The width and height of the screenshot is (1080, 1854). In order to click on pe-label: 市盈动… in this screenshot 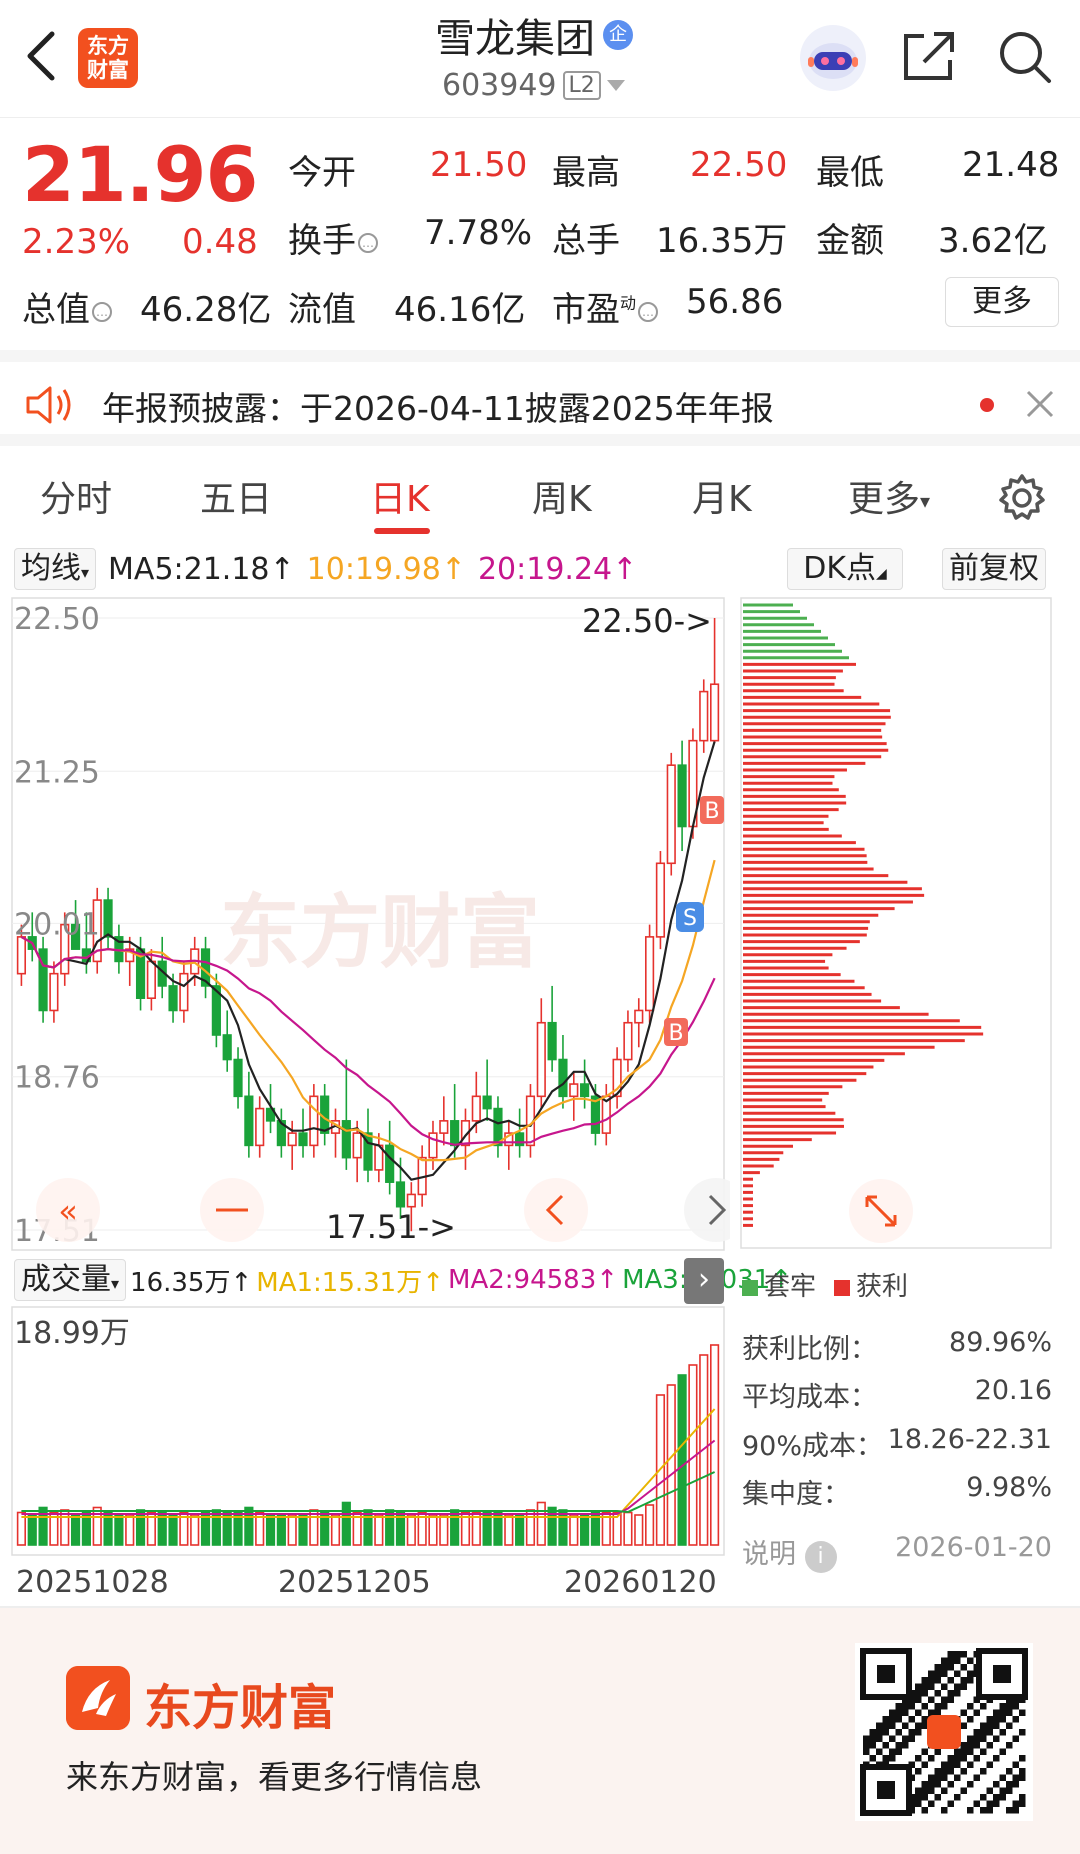, I will do `click(606, 306)`.